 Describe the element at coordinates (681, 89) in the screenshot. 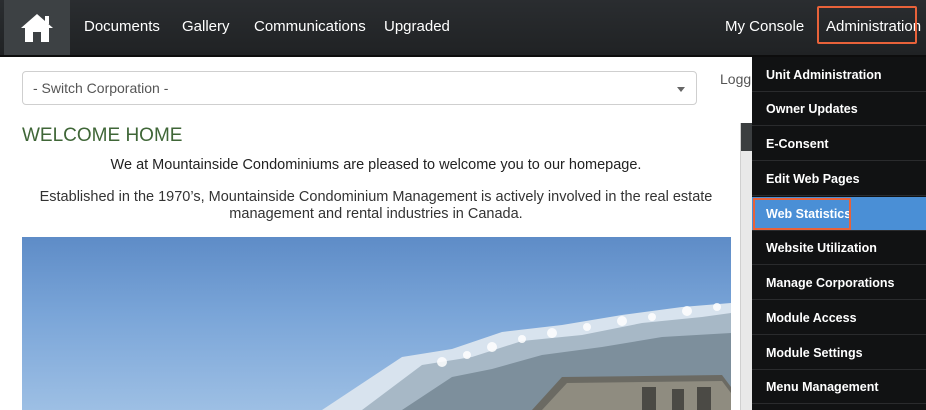

I see `caret-down-icon` at that location.